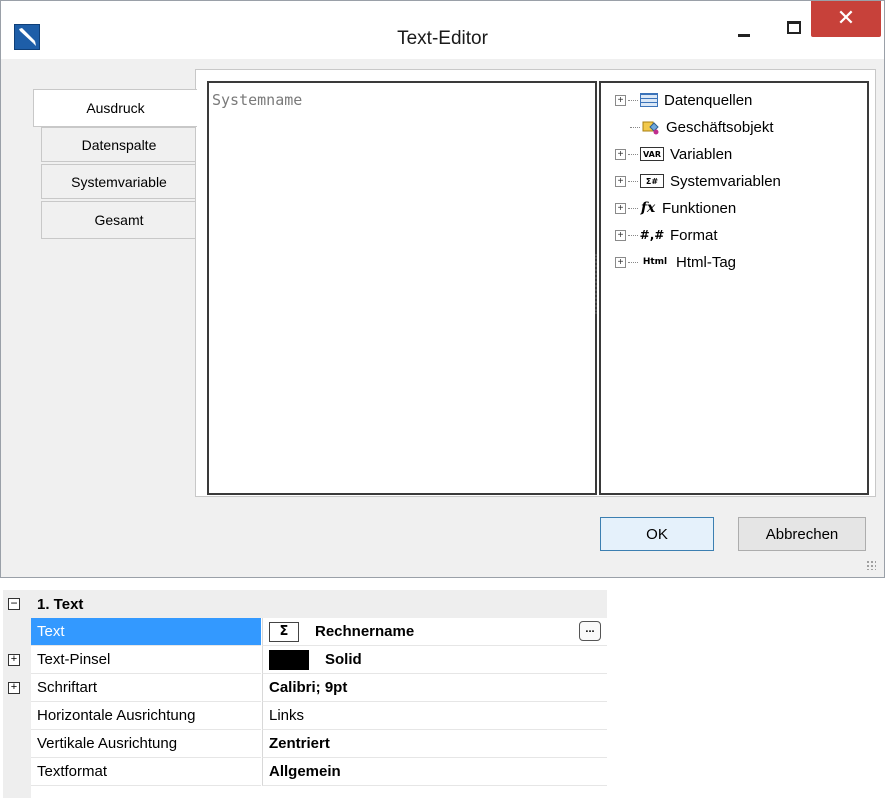 The height and width of the screenshot is (798, 885). I want to click on tree-item-format: + #,# Format, so click(666, 235).